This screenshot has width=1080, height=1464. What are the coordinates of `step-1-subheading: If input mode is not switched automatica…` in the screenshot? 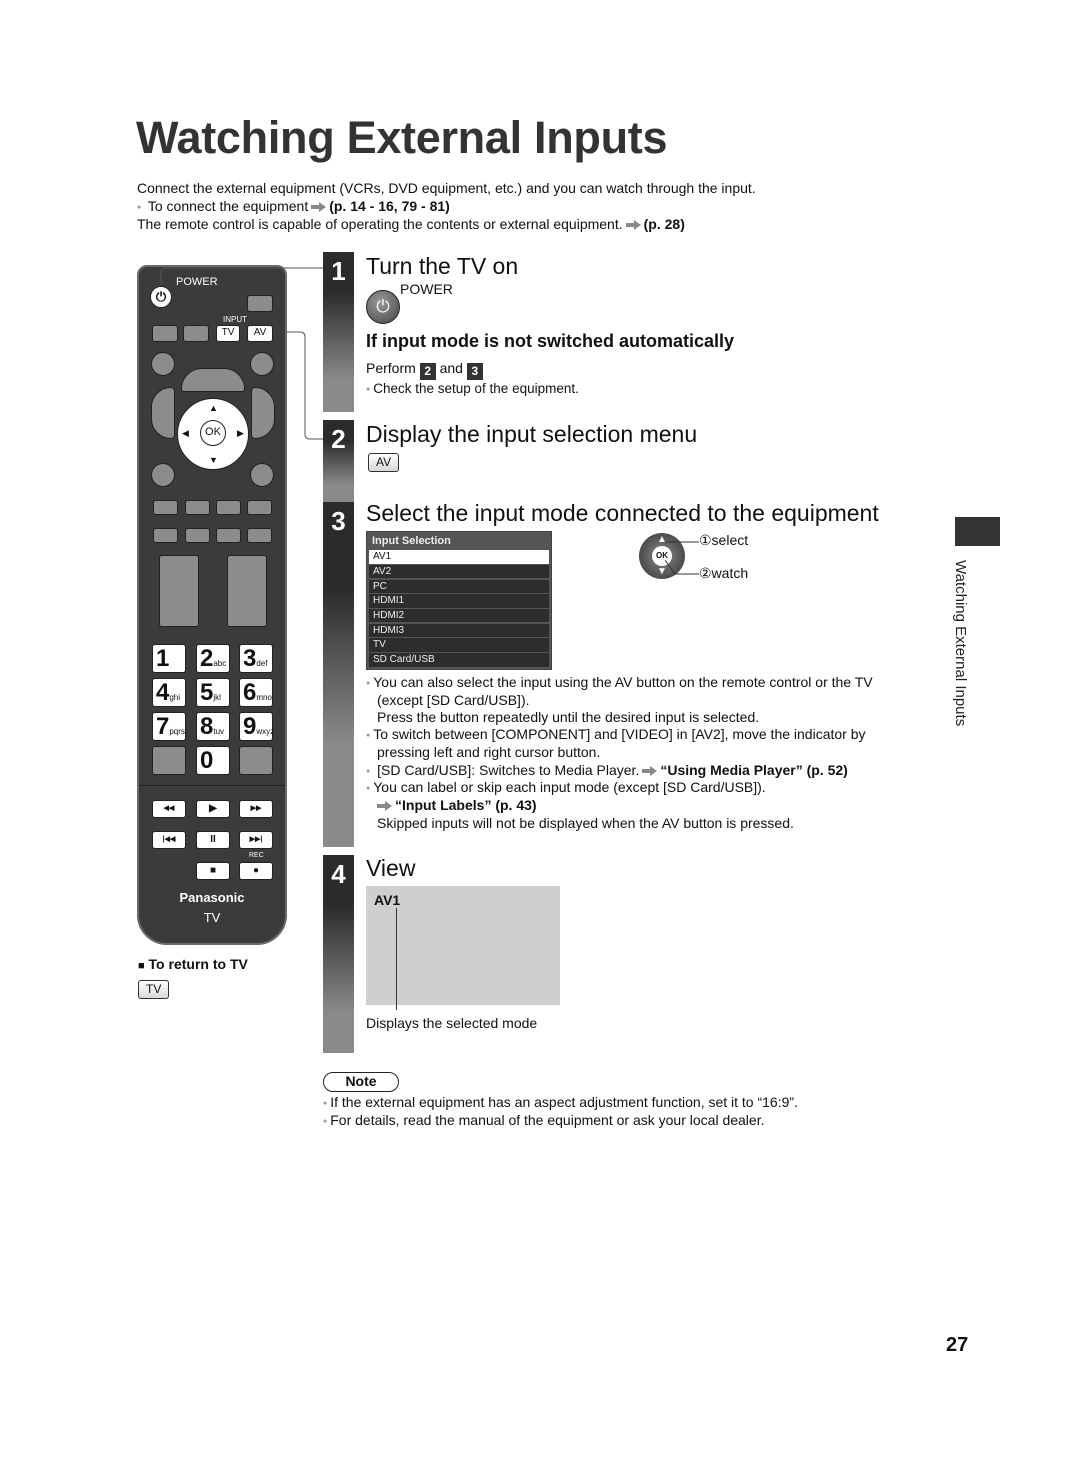 It's located at (550, 341).